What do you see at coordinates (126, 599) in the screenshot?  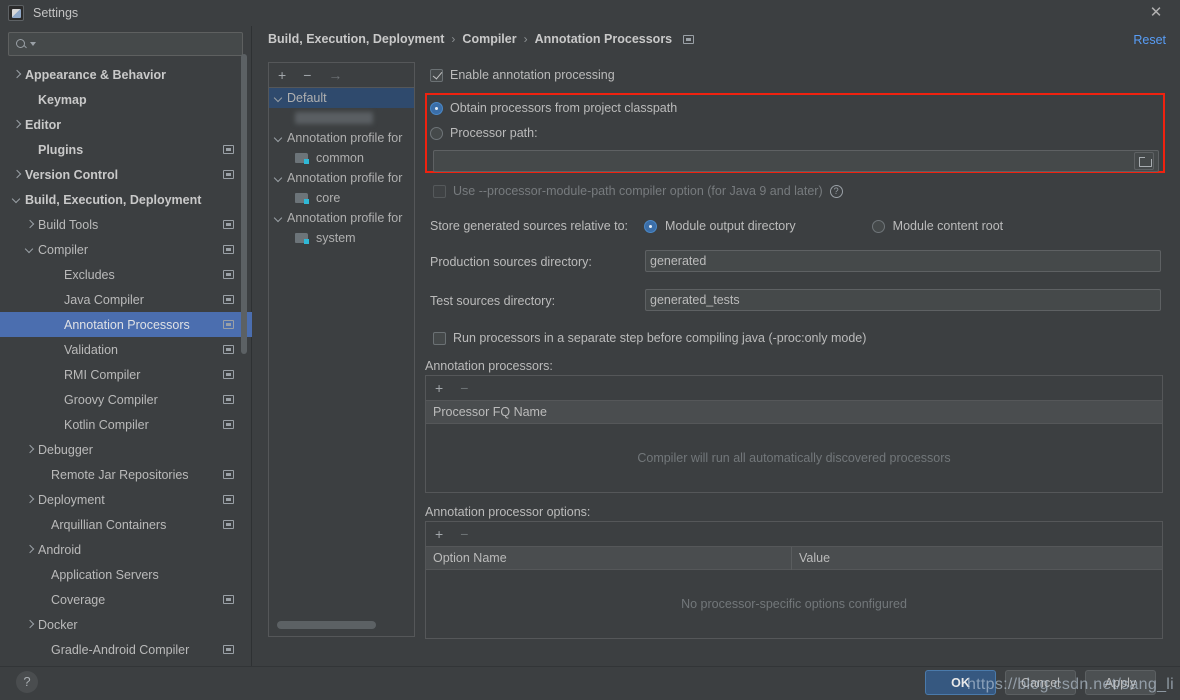 I see `sidebar-item-coverage: Coverage` at bounding box center [126, 599].